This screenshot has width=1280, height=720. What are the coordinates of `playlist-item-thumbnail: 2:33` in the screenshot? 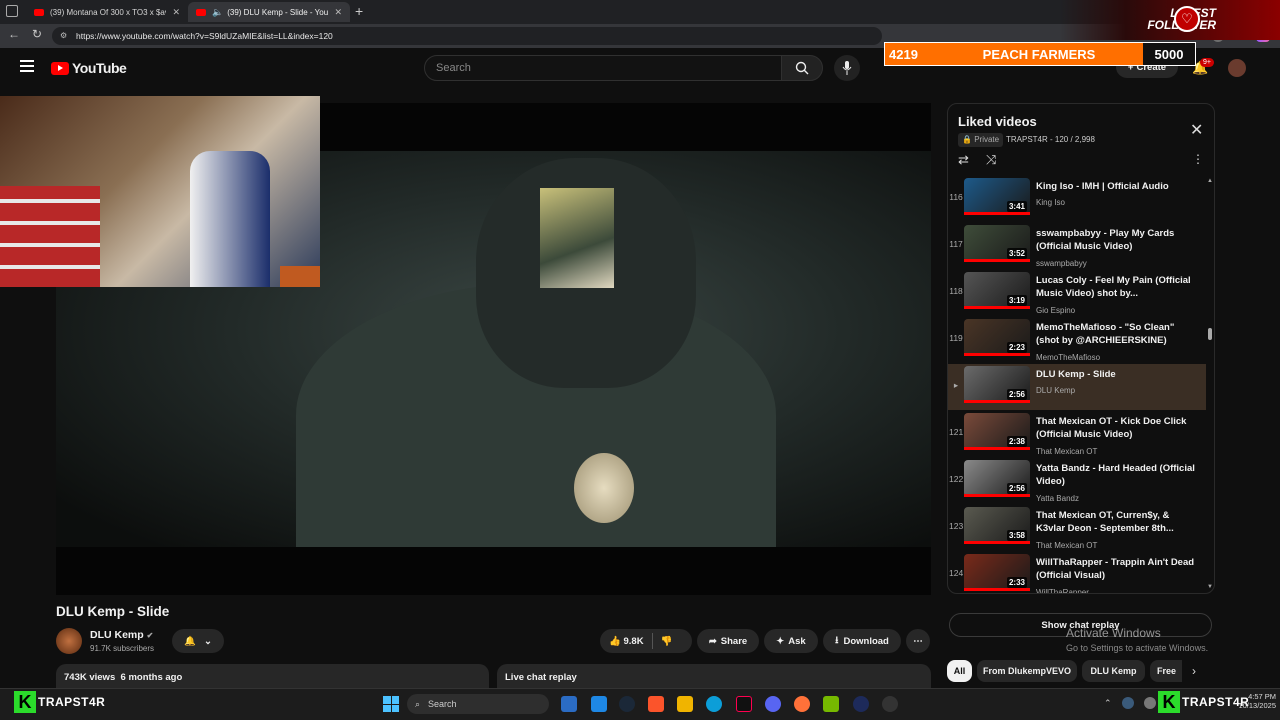 It's located at (997, 572).